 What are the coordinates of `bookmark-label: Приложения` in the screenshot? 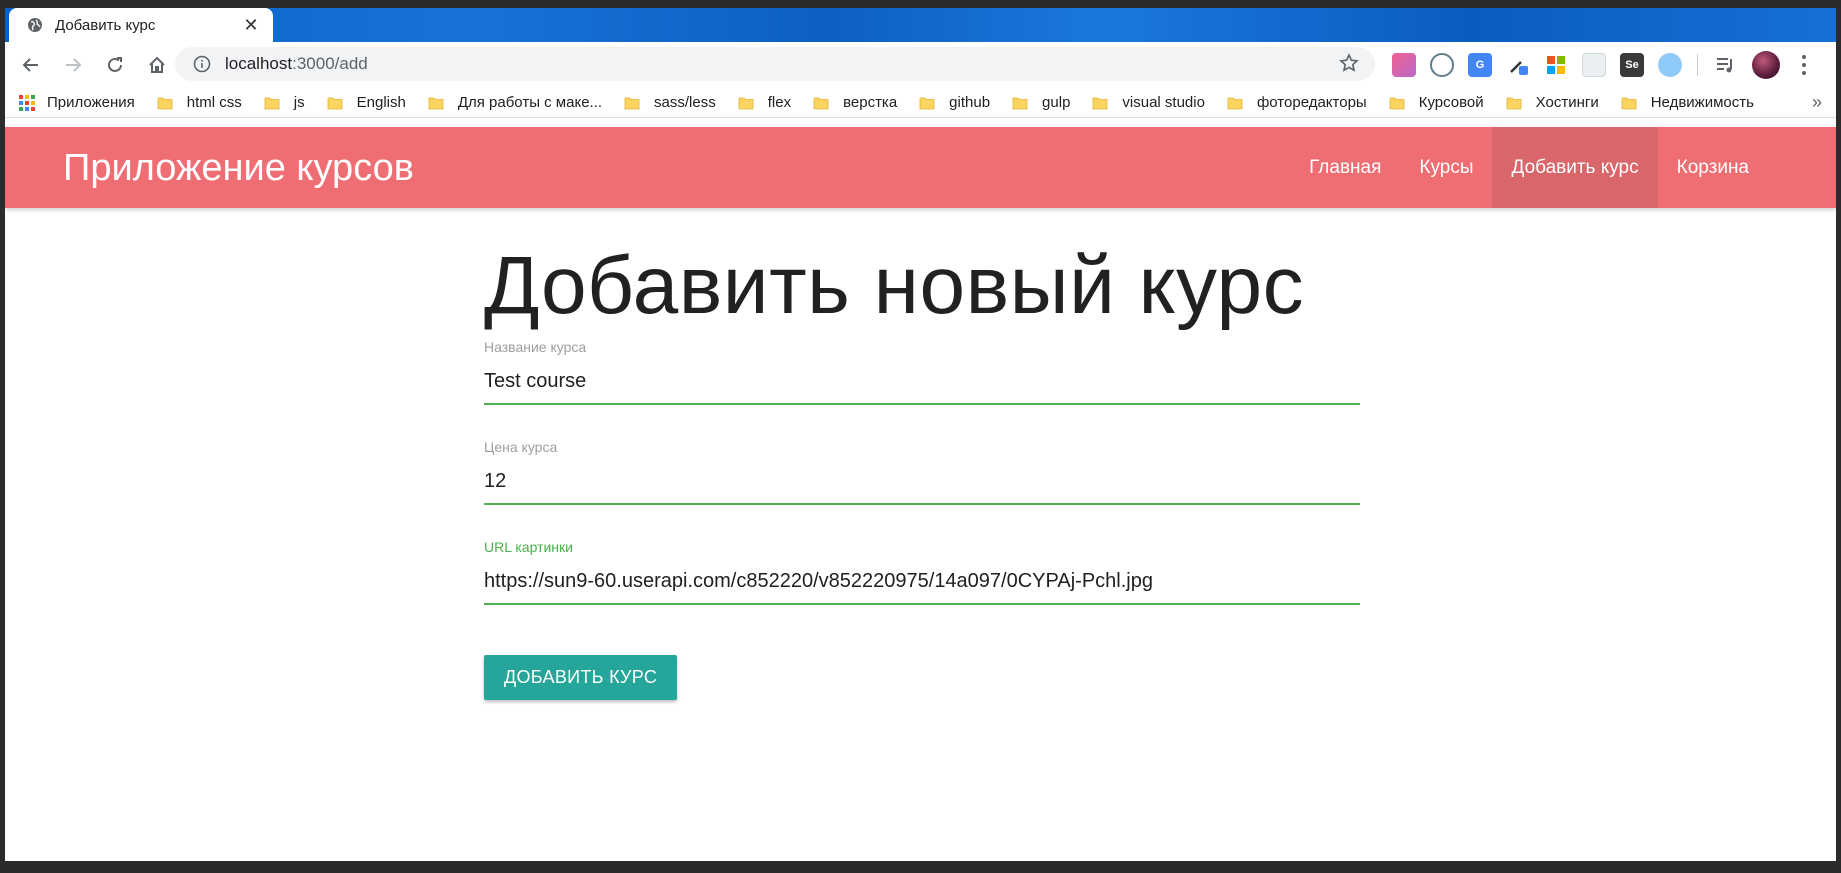 It's located at (91, 102).